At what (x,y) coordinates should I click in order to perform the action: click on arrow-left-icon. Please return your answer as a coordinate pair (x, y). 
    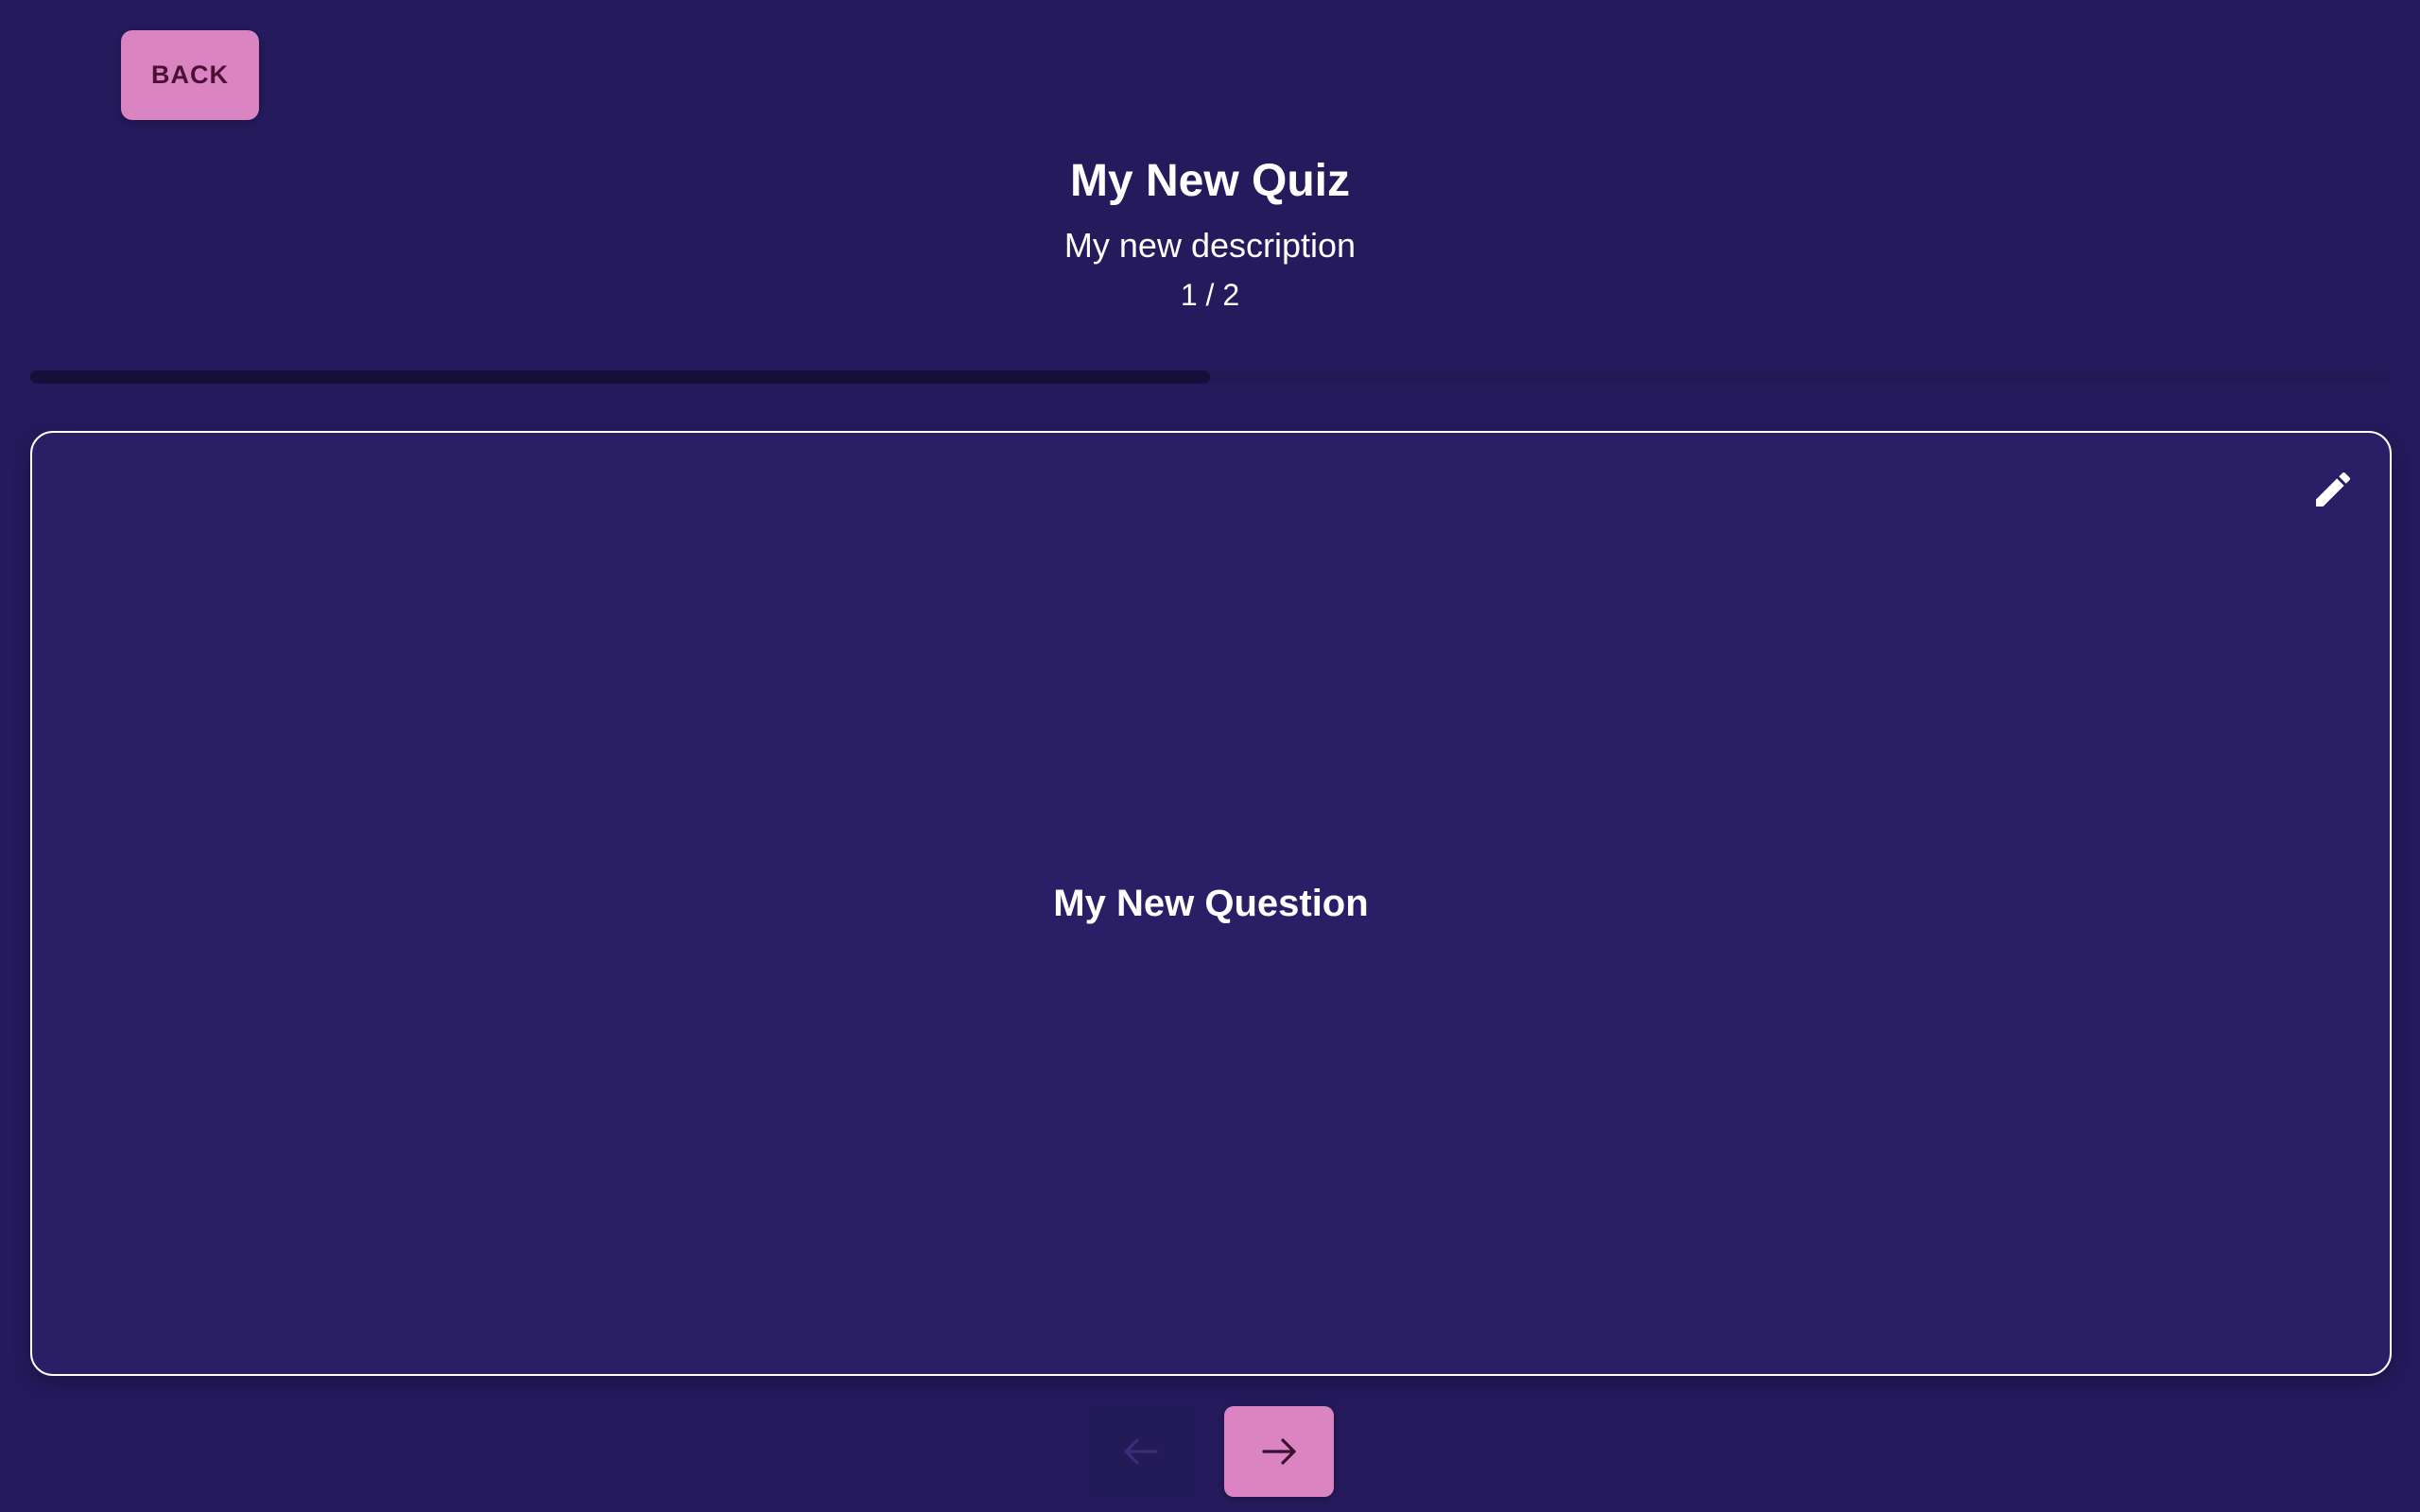
    Looking at the image, I should click on (1141, 1451).